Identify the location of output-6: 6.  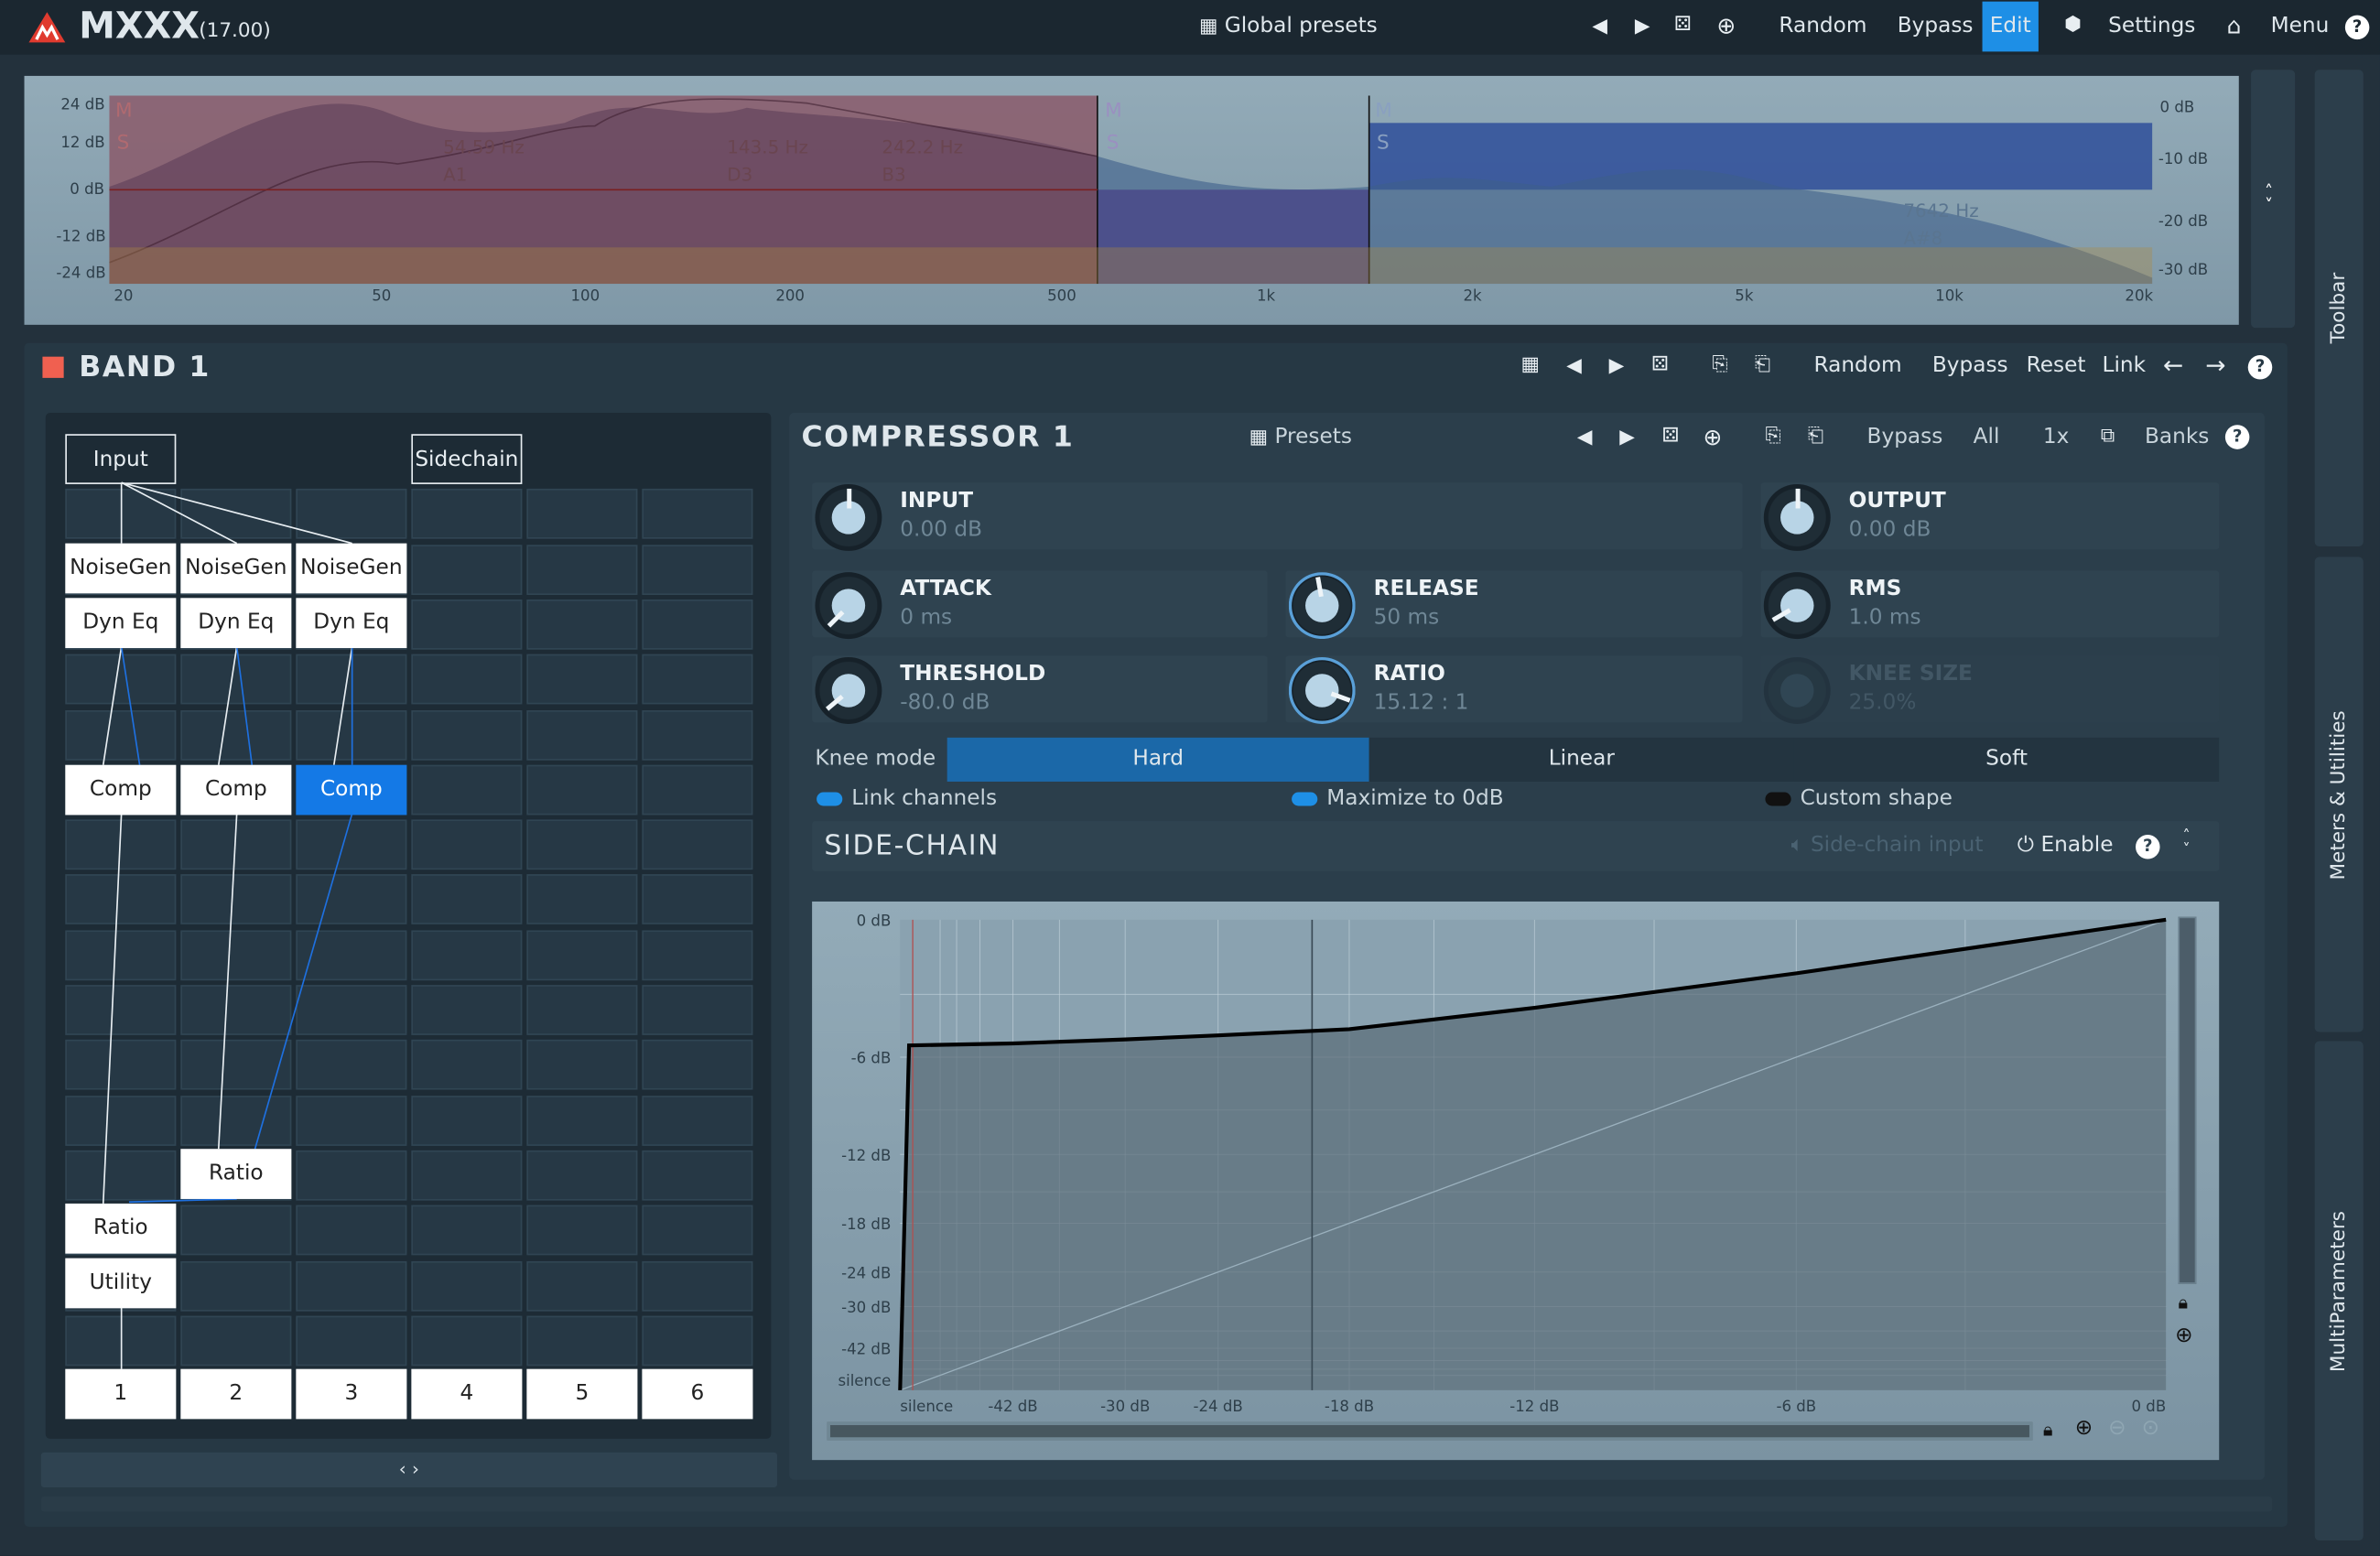
(697, 1394).